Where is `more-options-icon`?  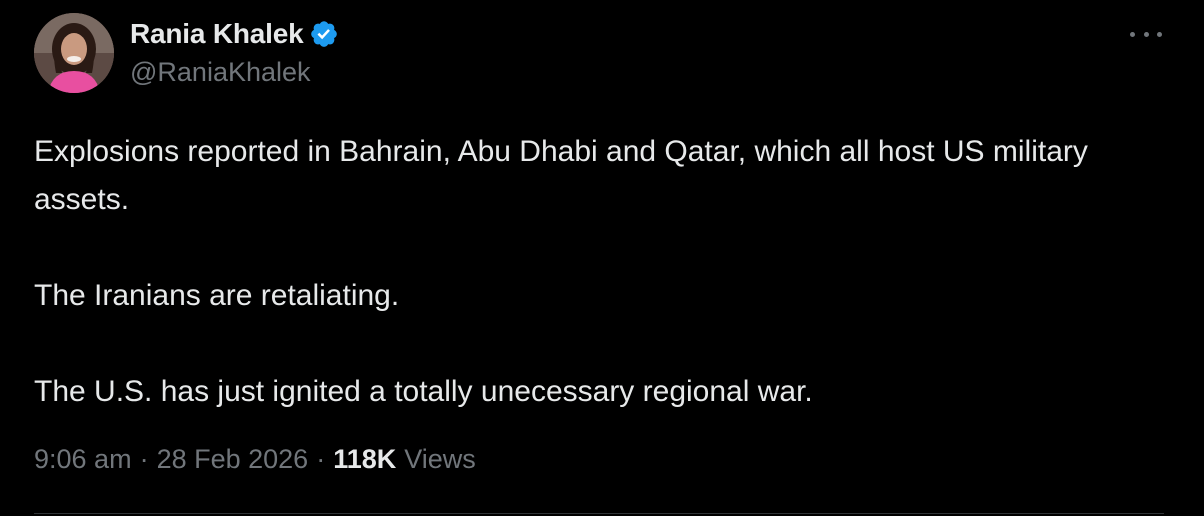
more-options-icon is located at coordinates (1146, 34).